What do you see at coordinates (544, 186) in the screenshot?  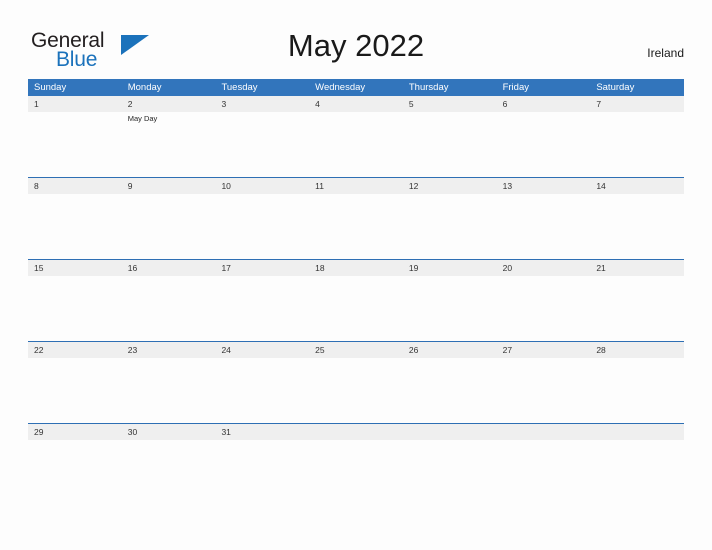 I see `date-number: 13` at bounding box center [544, 186].